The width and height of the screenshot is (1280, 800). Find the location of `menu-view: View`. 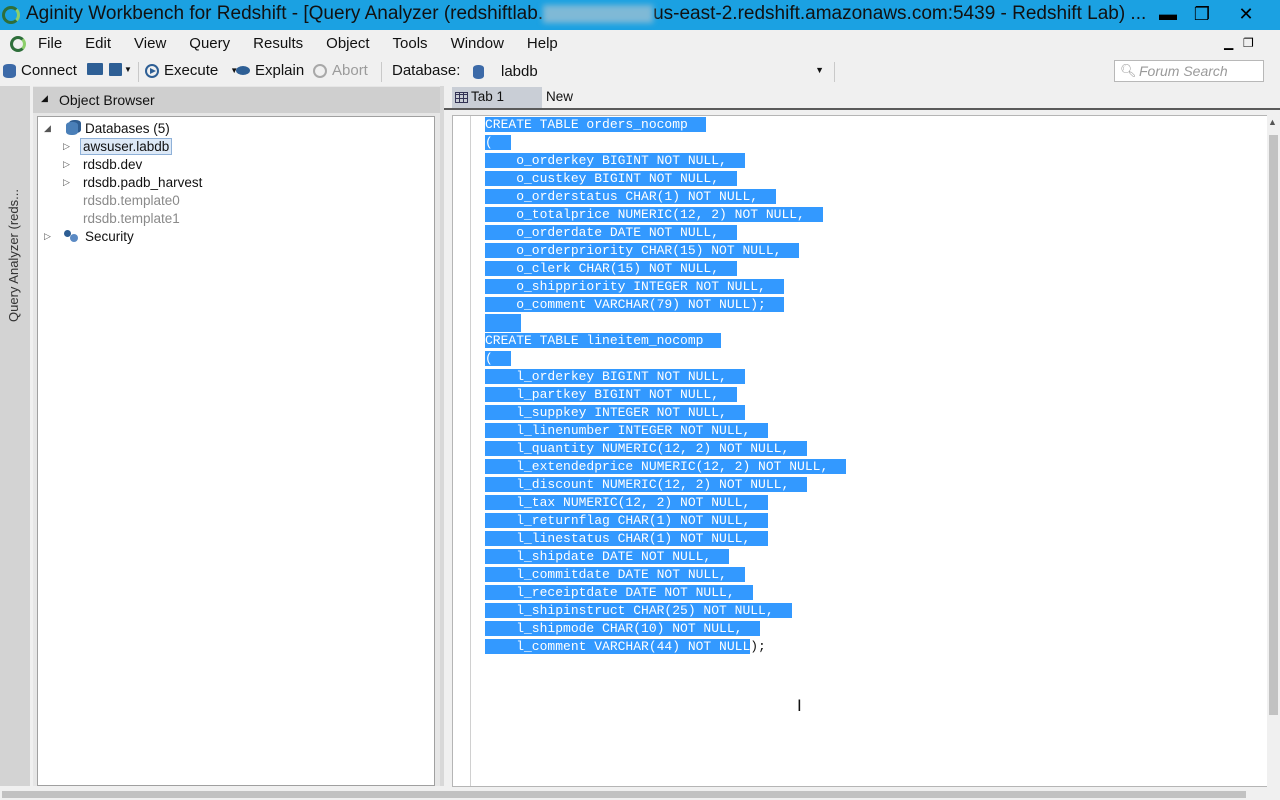

menu-view: View is located at coordinates (150, 43).